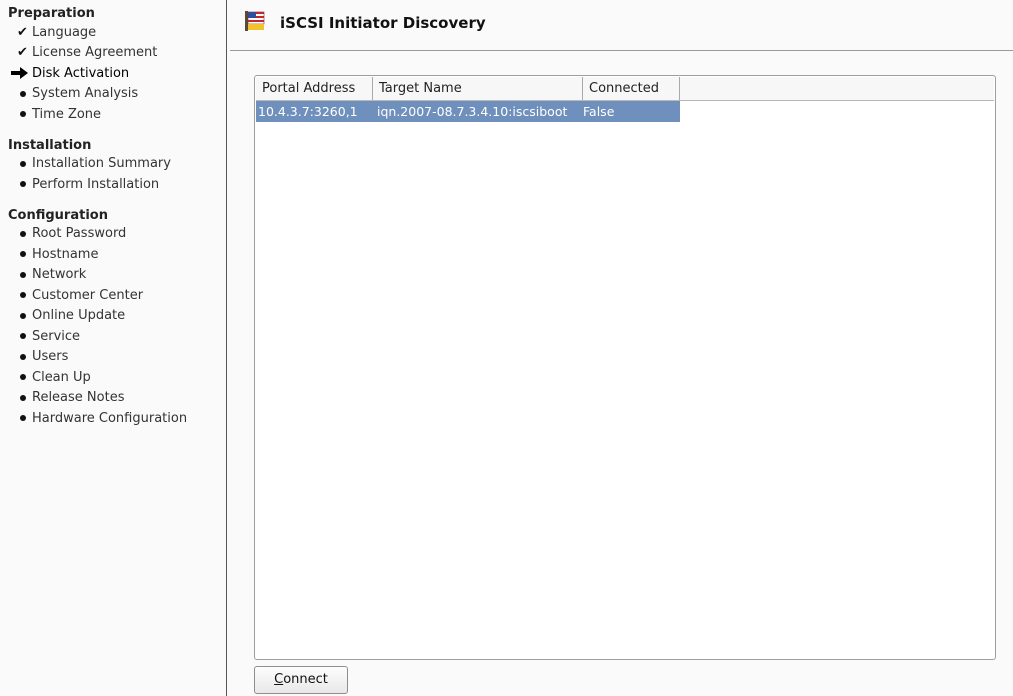 This screenshot has width=1013, height=696. I want to click on sidebar-item-release-notes: Release Notes, so click(113, 398).